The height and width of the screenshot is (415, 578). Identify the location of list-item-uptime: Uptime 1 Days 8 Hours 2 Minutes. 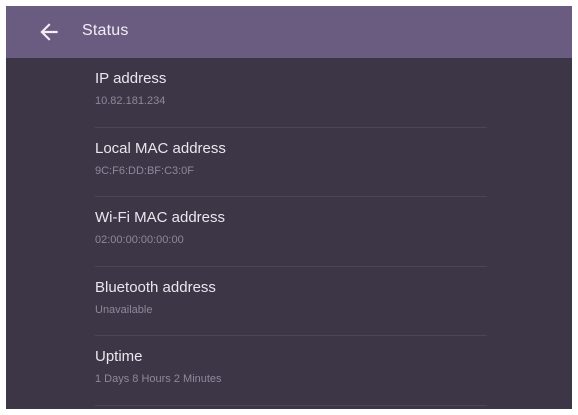
(291, 371).